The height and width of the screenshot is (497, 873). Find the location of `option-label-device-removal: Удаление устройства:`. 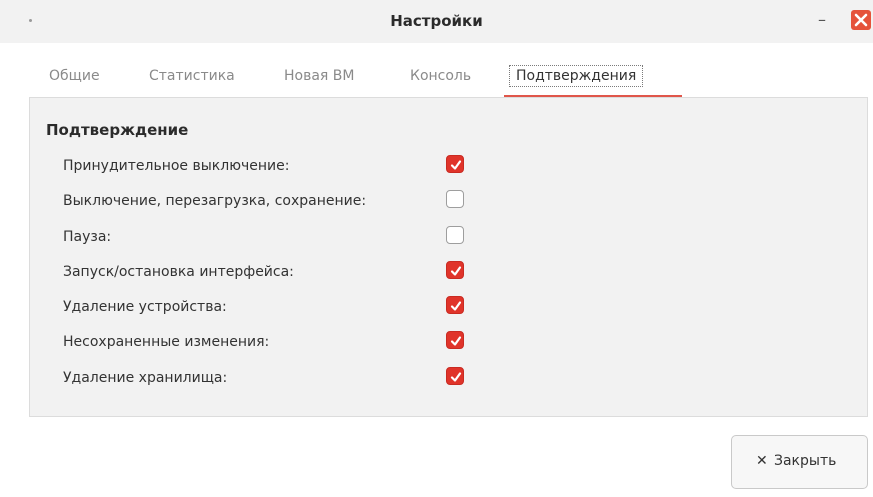

option-label-device-removal: Удаление устройства: is located at coordinates (145, 307).